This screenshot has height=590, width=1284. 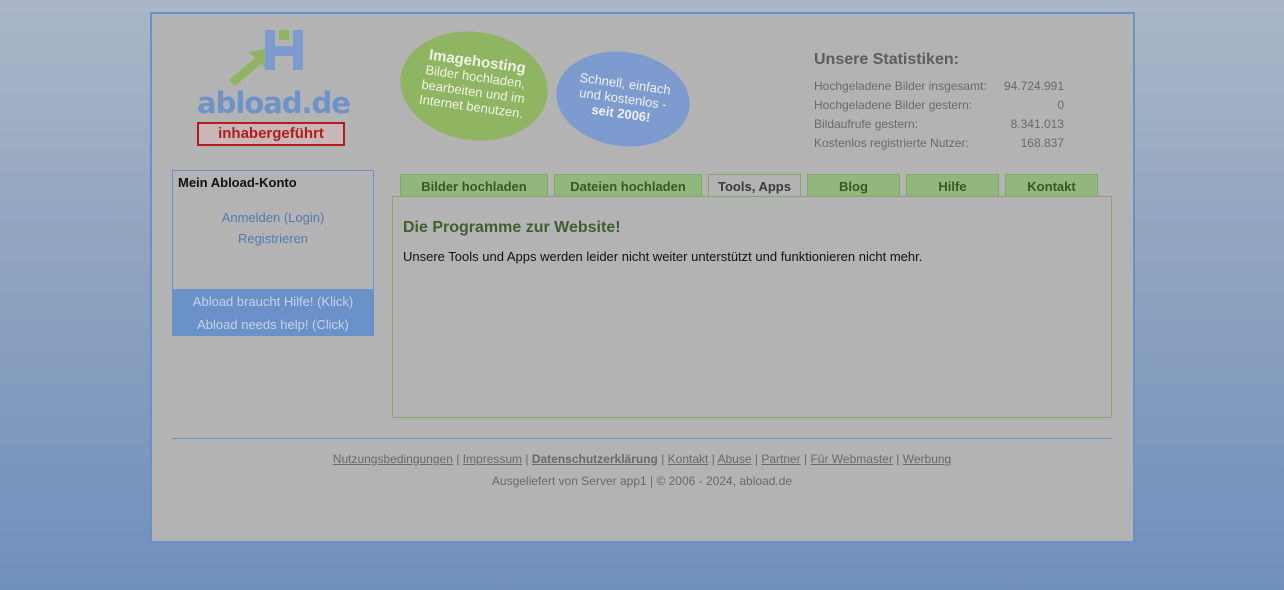 I want to click on register-link: Registrieren, so click(x=273, y=238).